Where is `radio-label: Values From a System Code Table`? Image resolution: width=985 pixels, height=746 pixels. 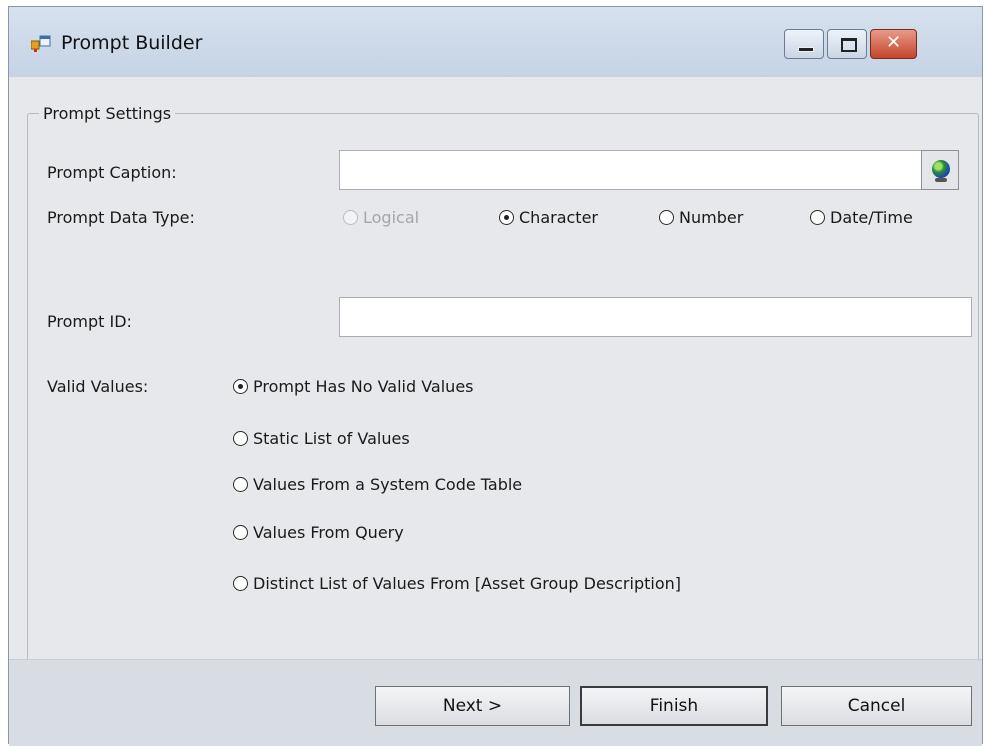
radio-label: Values From a System Code Table is located at coordinates (388, 484).